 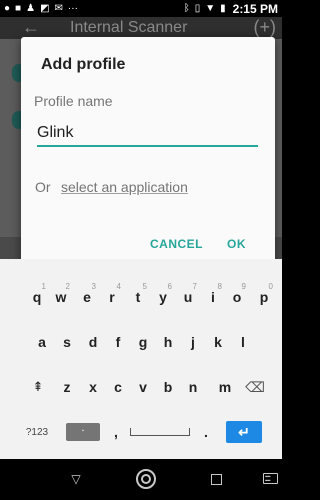 I want to click on key-m: m, so click(x=225, y=387).